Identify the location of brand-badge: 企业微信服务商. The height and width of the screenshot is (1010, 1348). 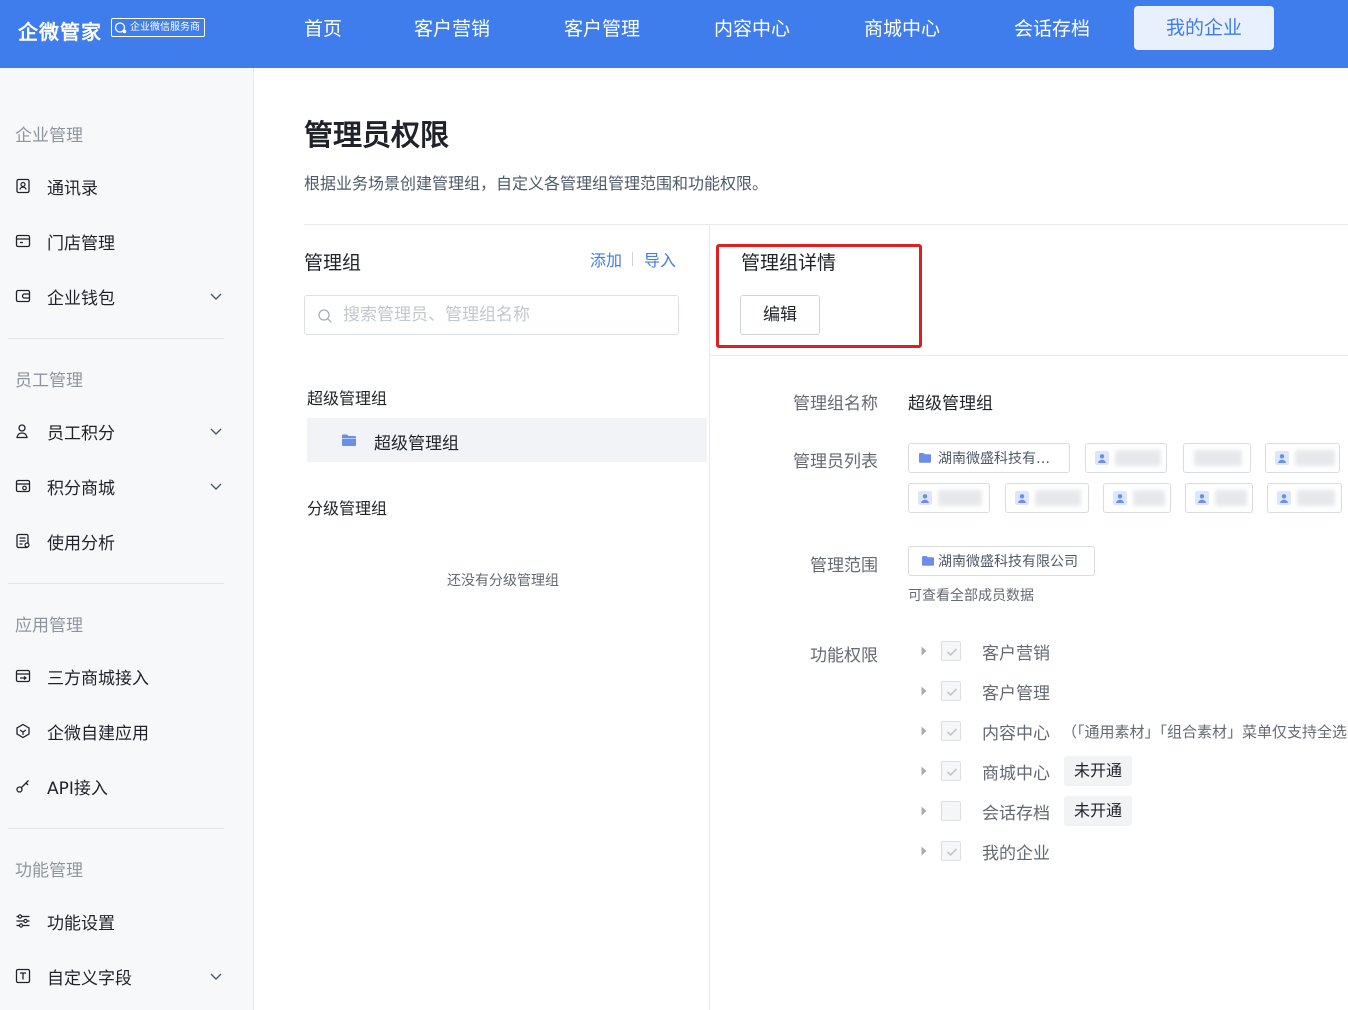
(158, 27).